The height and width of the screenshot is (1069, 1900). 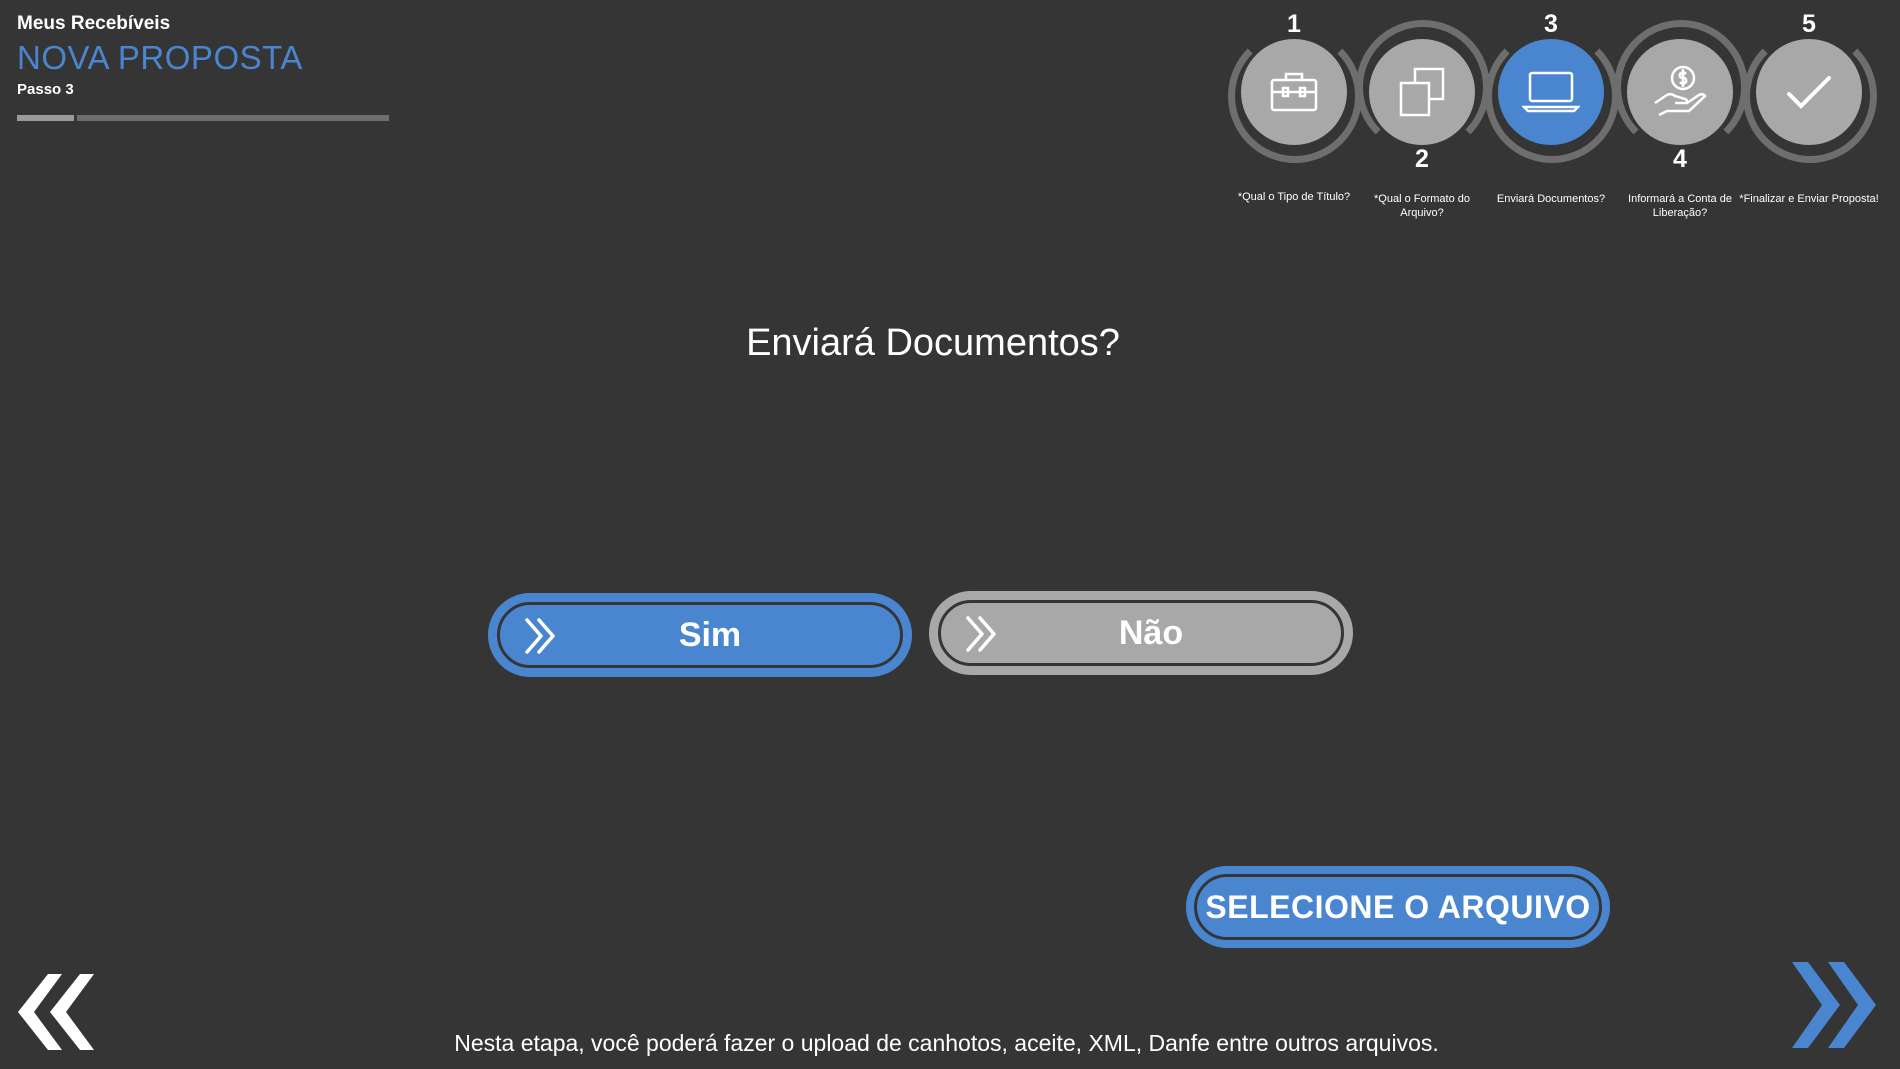 I want to click on step-4: 4 Informará a Conta de Liberação?, so click(x=1679, y=115).